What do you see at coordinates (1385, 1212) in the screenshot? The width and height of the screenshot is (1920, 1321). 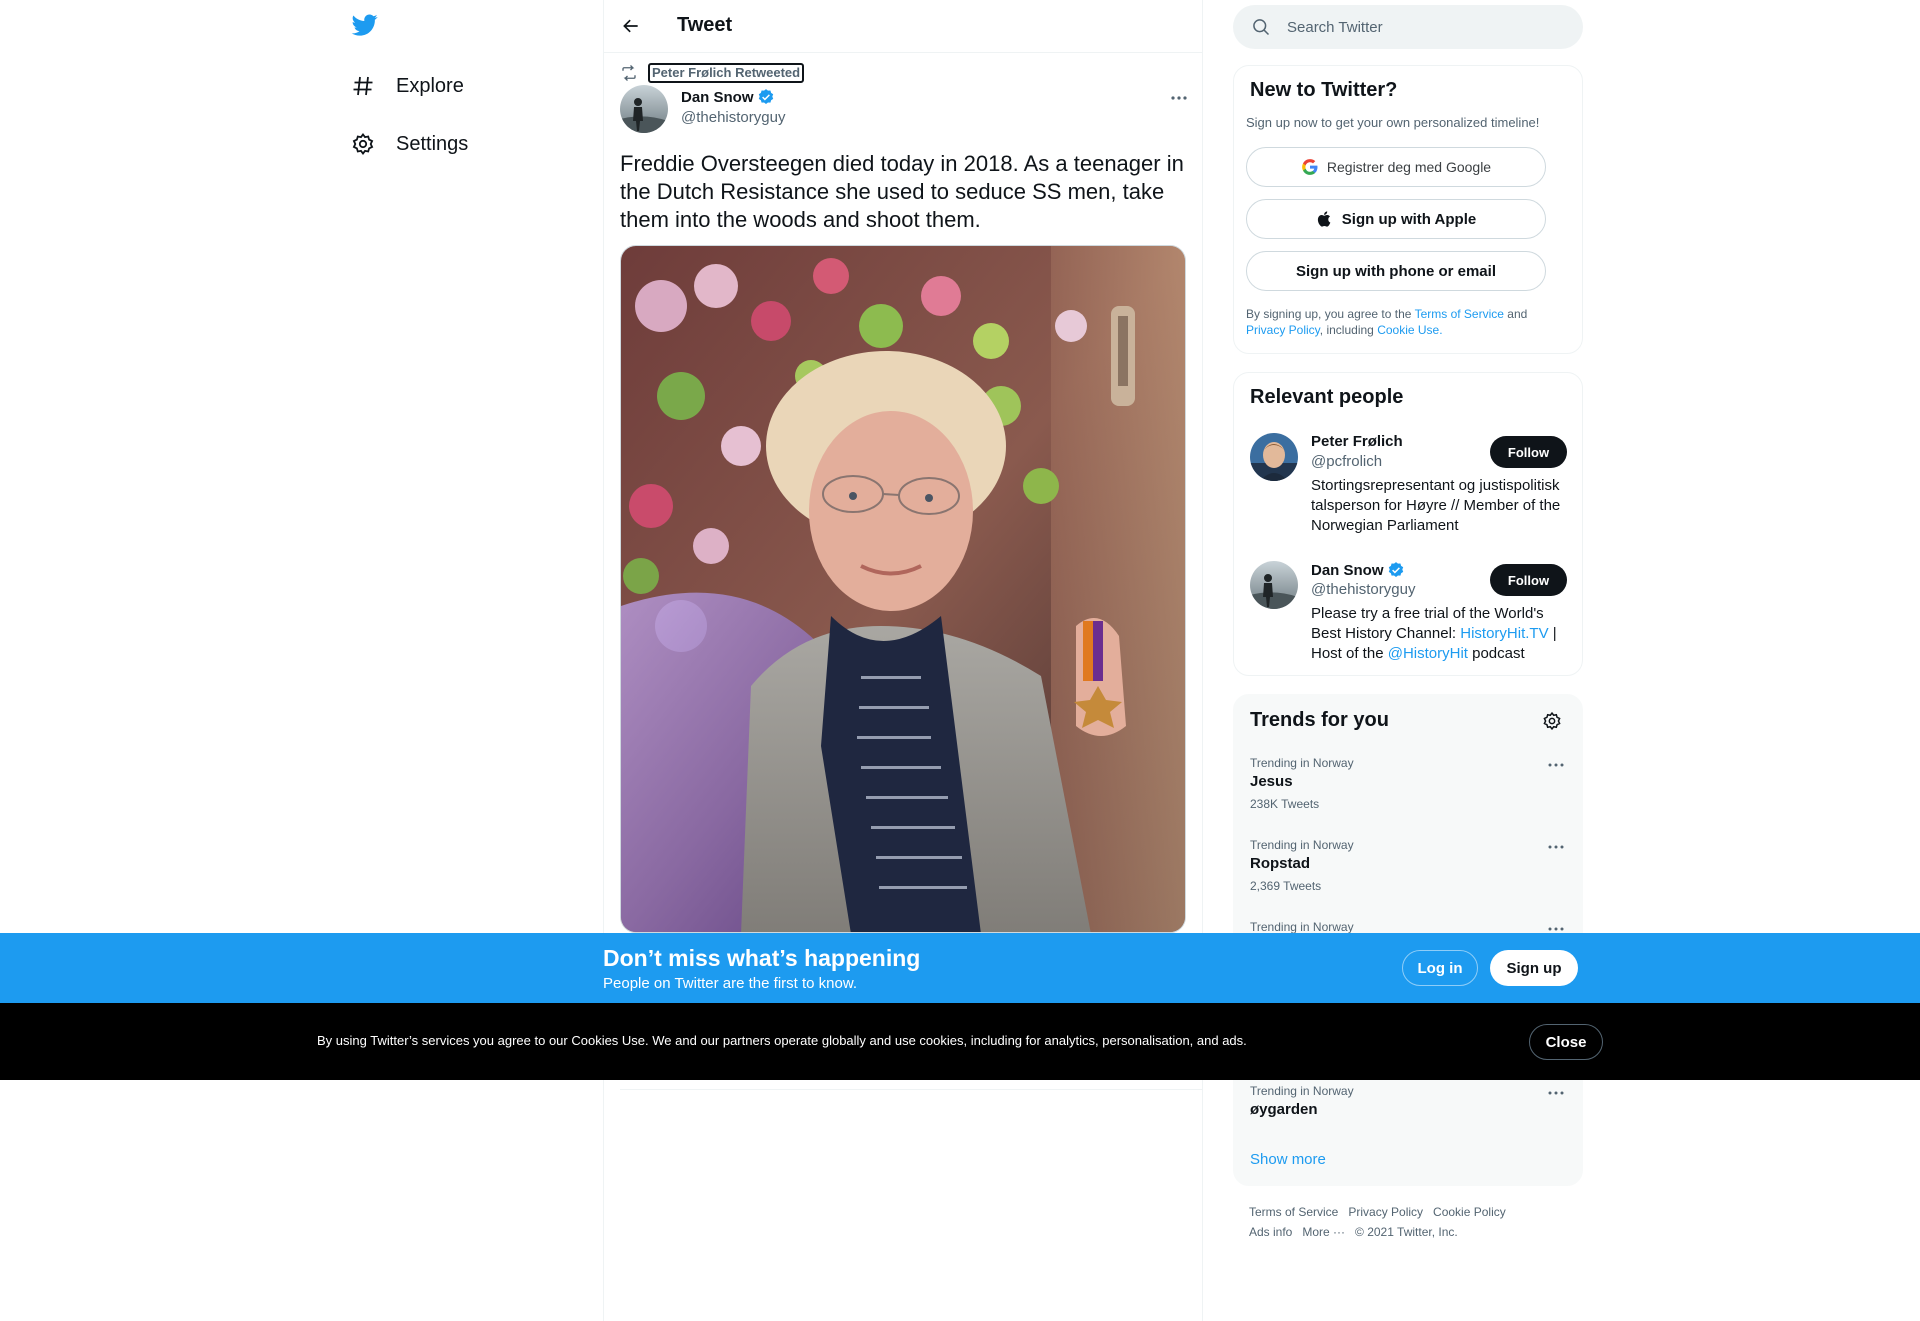 I see `footer-privacy-link: Privacy Policy` at bounding box center [1385, 1212].